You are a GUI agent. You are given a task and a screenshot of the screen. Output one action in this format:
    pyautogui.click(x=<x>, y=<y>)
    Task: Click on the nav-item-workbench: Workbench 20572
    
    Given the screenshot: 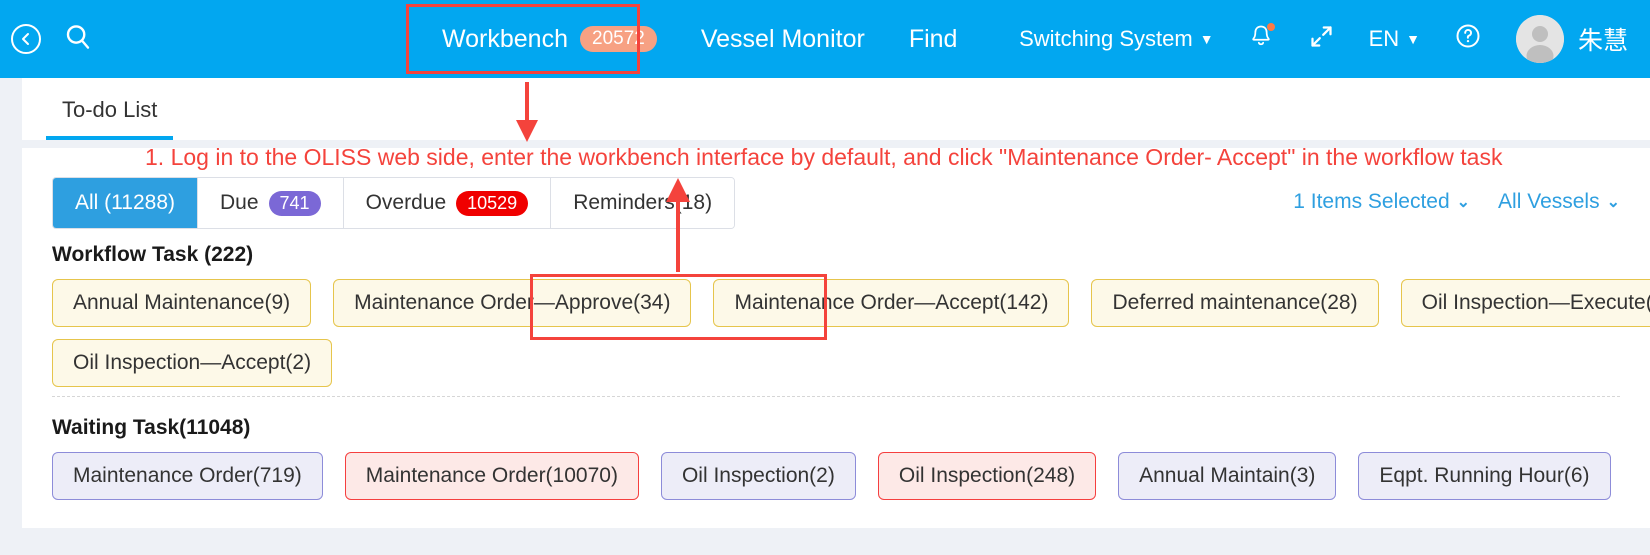 What is the action you would take?
    pyautogui.click(x=549, y=39)
    